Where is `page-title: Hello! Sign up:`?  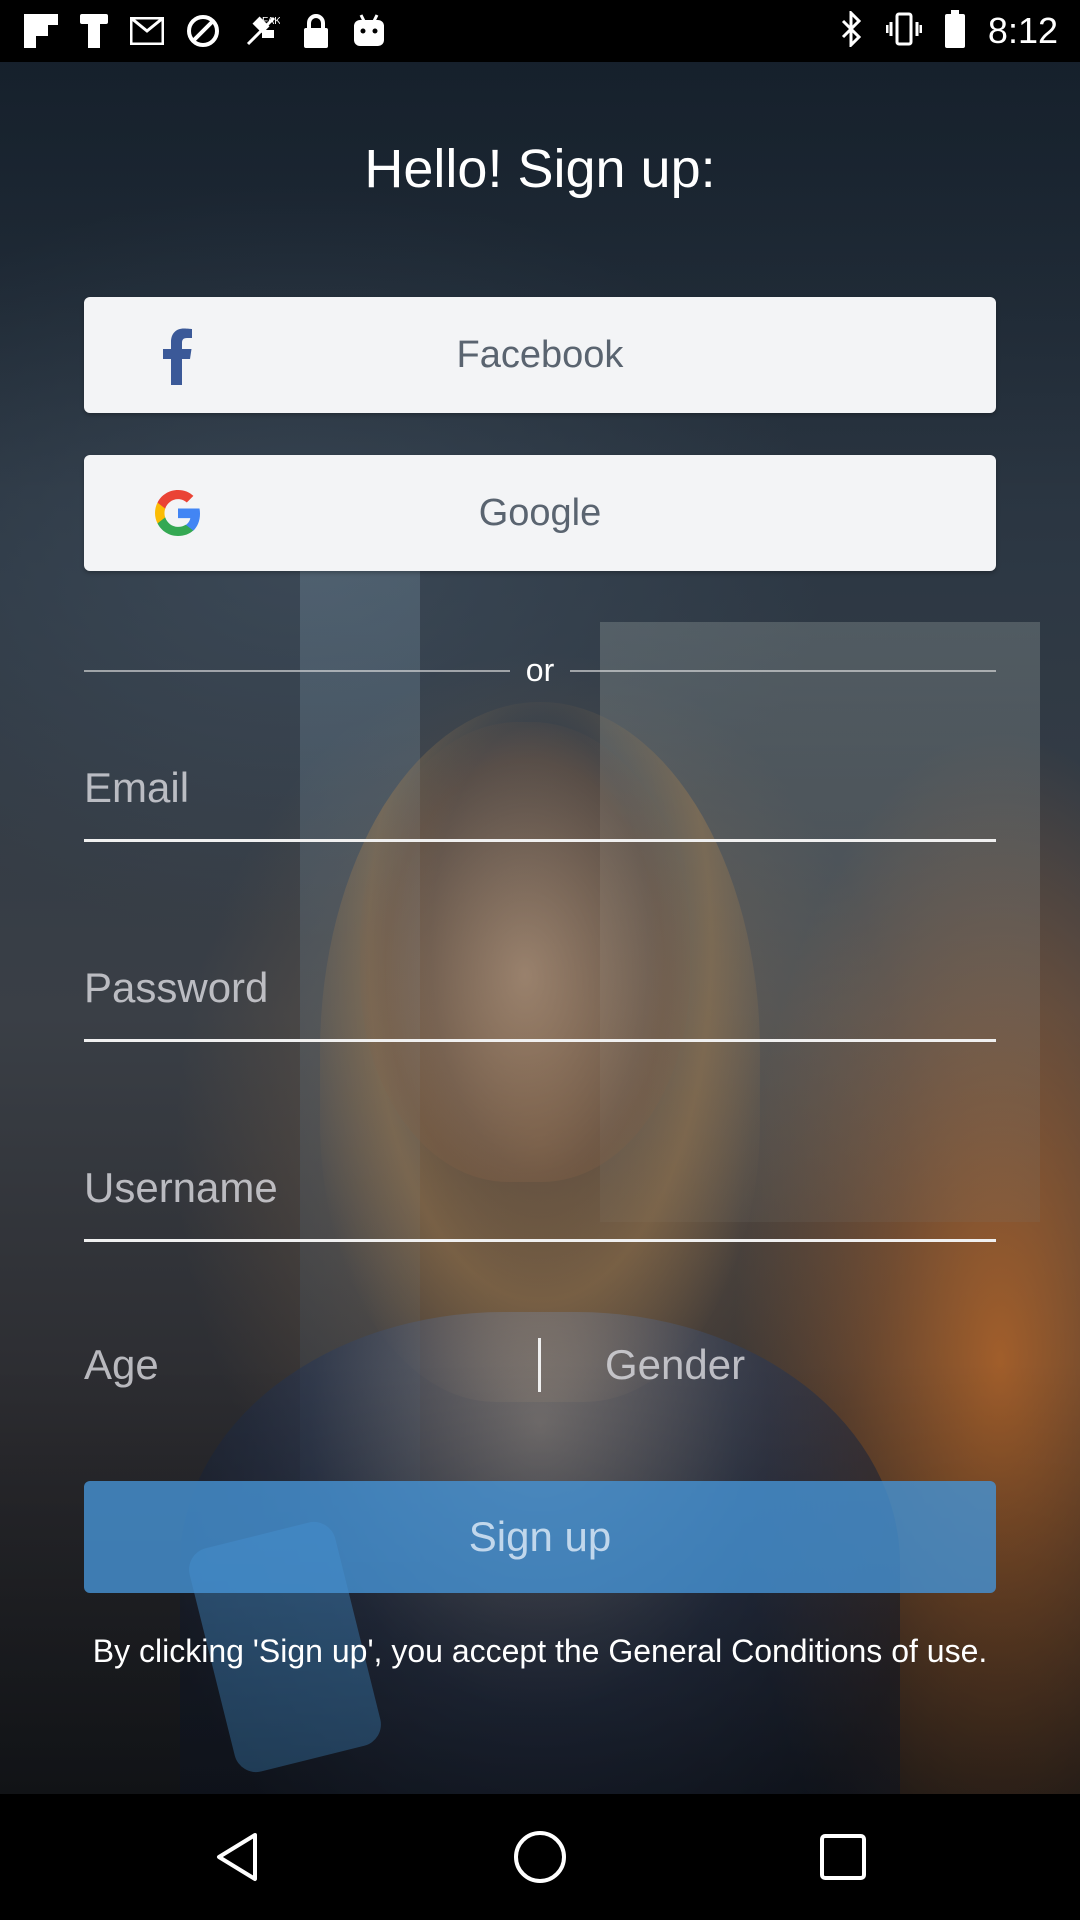
page-title: Hello! Sign up: is located at coordinates (540, 169).